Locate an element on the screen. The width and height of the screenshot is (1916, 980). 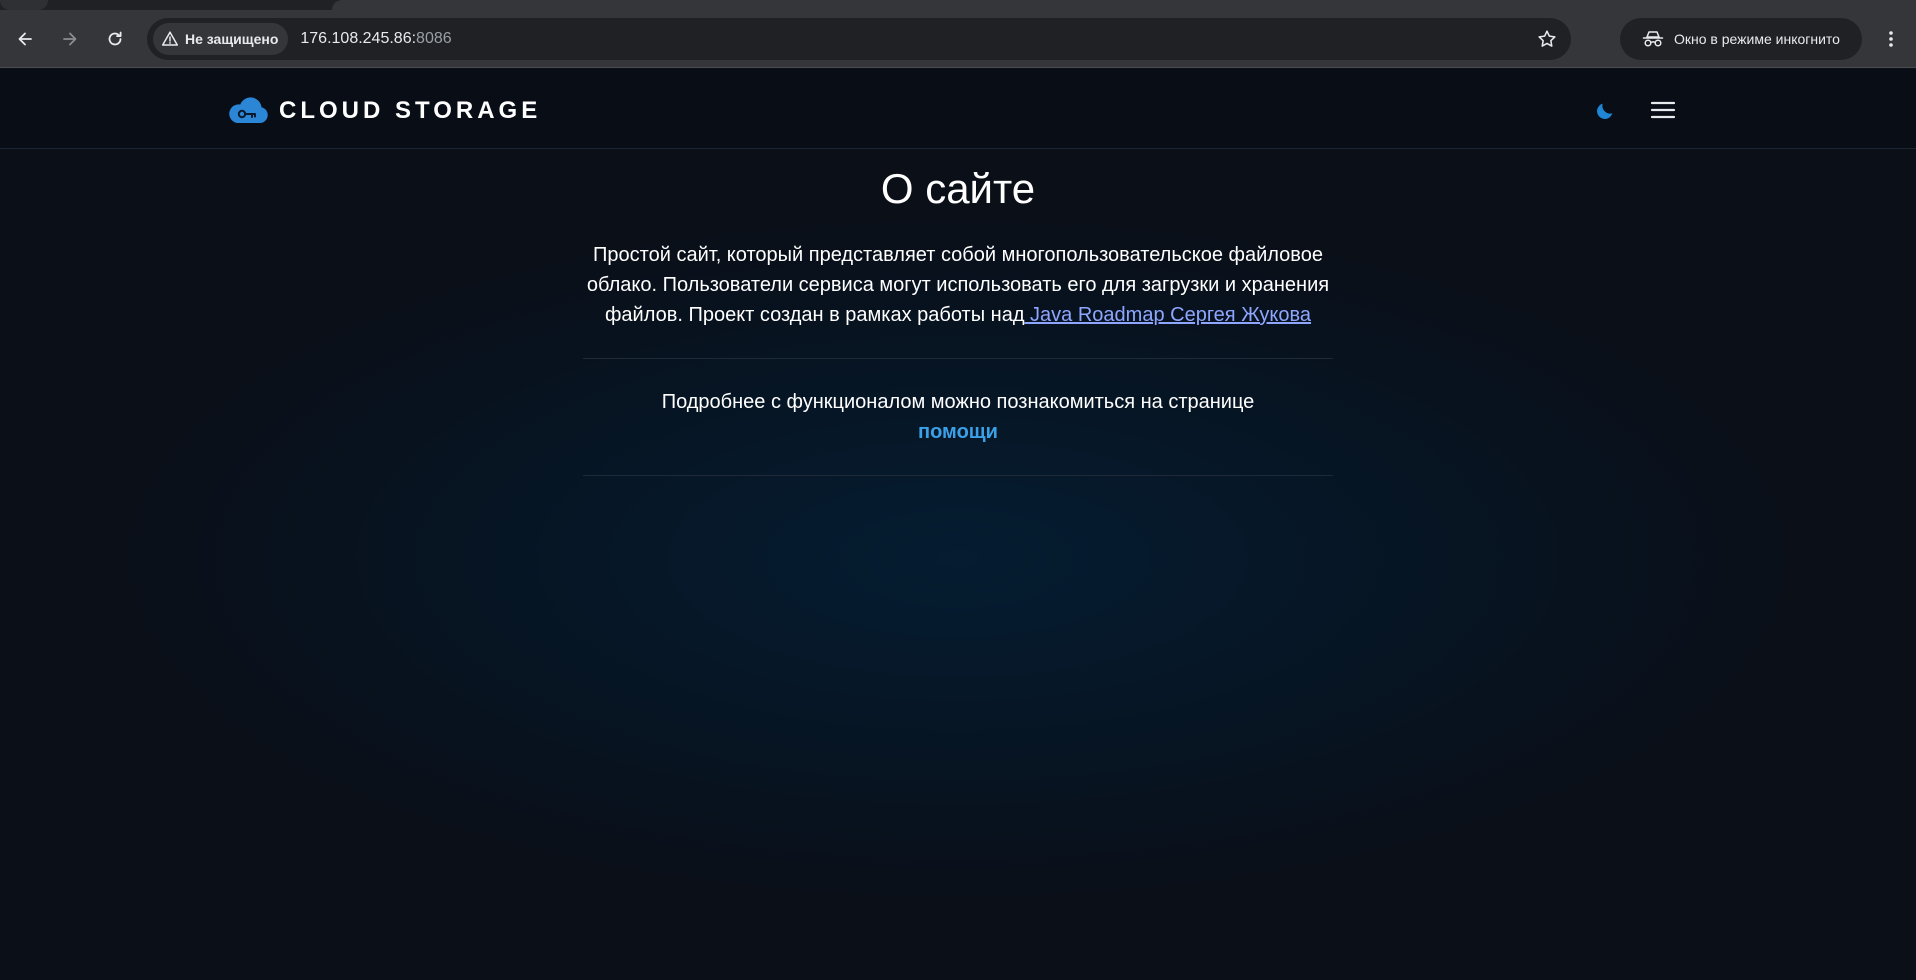
arrow-left-icon is located at coordinates (25, 39).